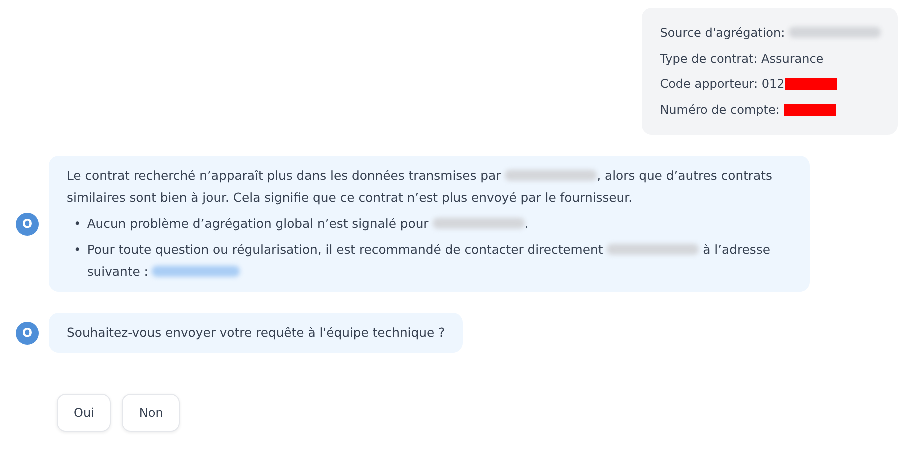 This screenshot has height=463, width=918. What do you see at coordinates (742, 59) in the screenshot?
I see `message-line: Type de contrat: Assurance` at bounding box center [742, 59].